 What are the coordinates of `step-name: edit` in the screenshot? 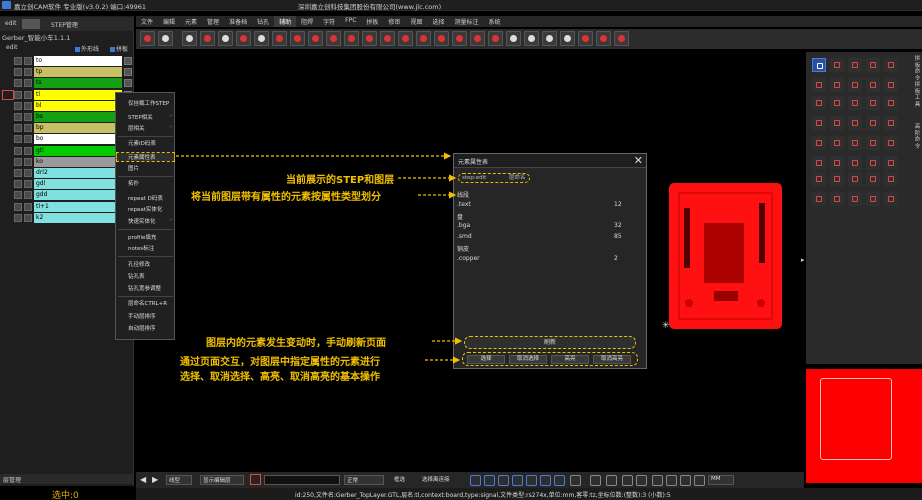 It's located at (12, 47).